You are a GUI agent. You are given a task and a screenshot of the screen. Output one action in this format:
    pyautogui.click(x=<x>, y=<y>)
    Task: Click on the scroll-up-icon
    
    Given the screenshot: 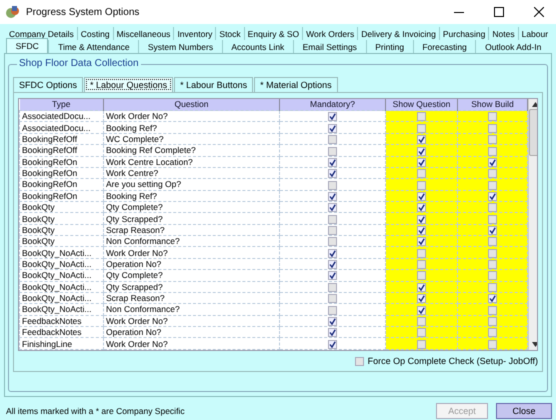 What is the action you would take?
    pyautogui.click(x=534, y=104)
    